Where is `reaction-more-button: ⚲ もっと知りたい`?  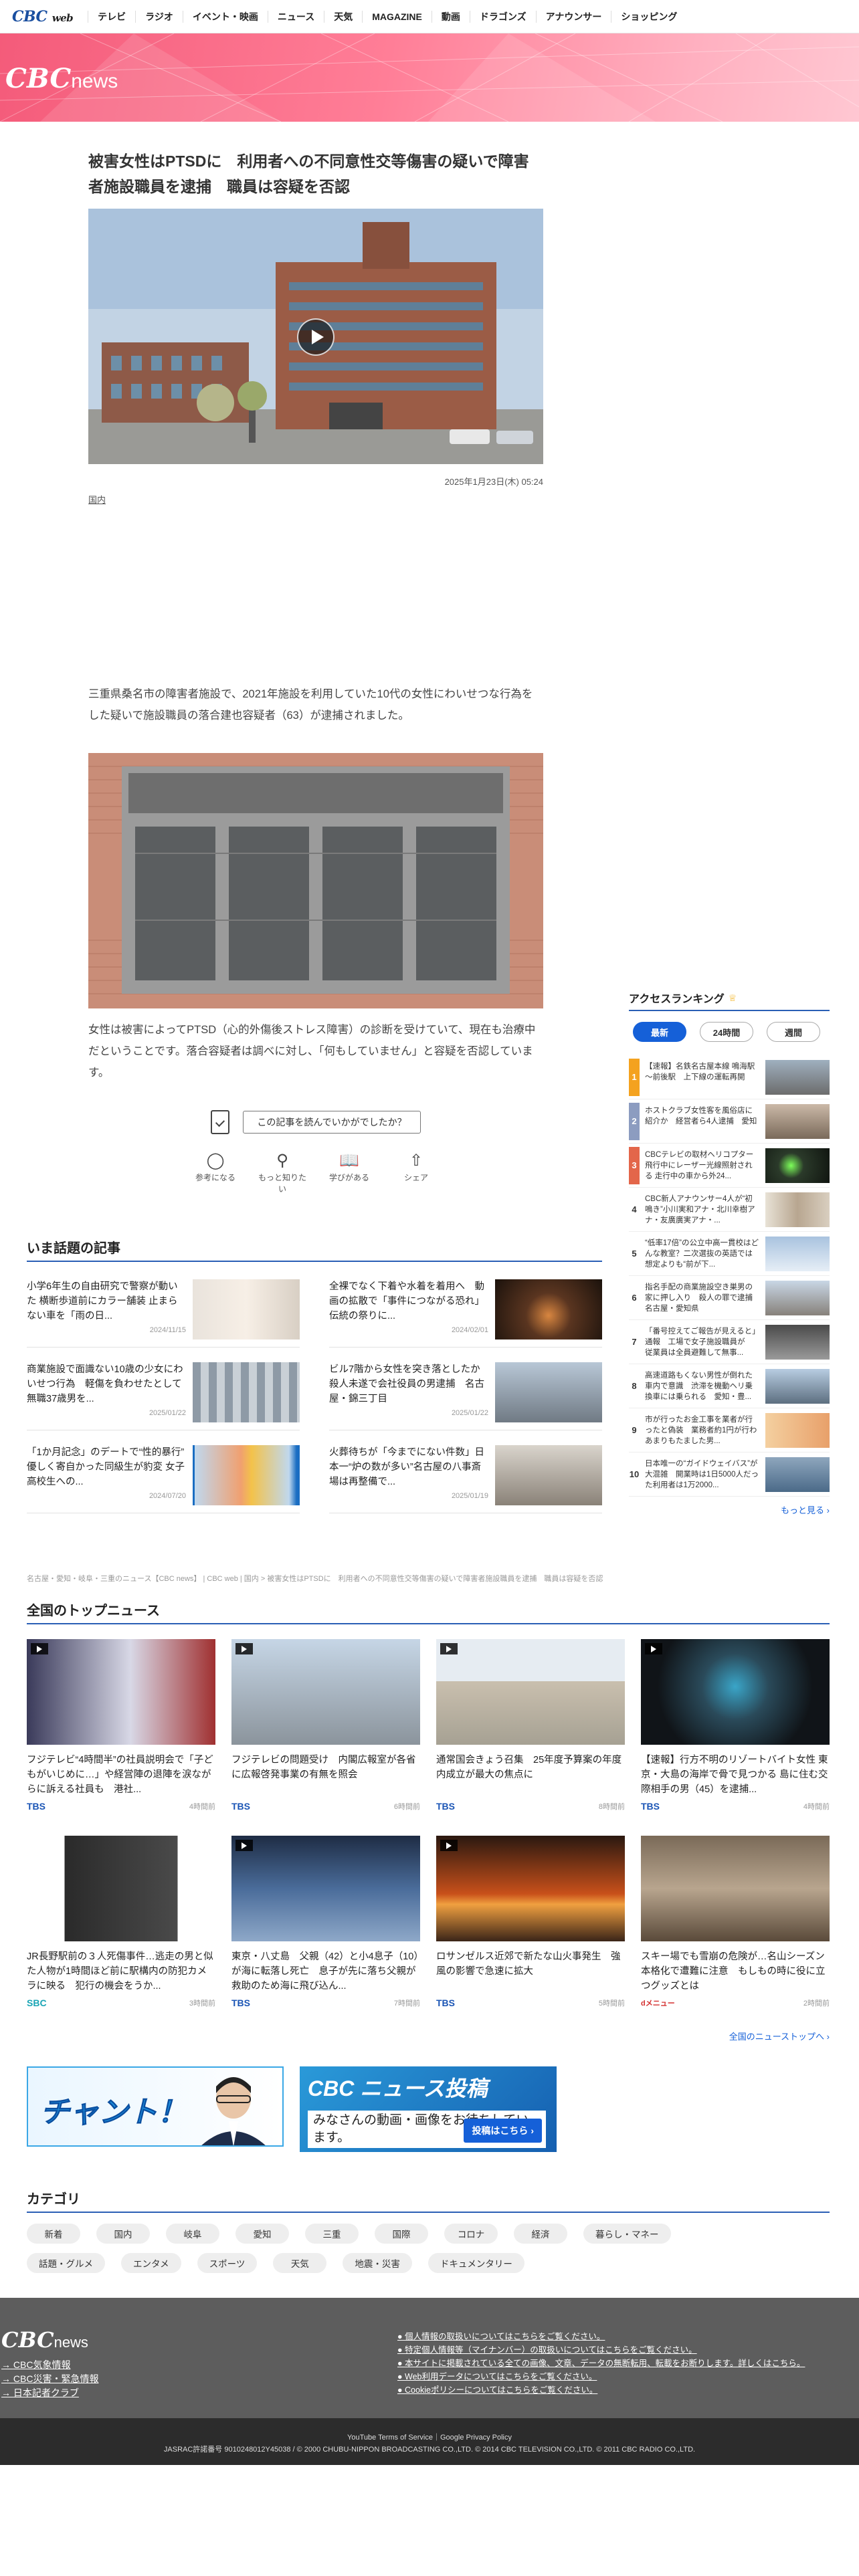 reaction-more-button: ⚲ もっと知りたい is located at coordinates (282, 1171).